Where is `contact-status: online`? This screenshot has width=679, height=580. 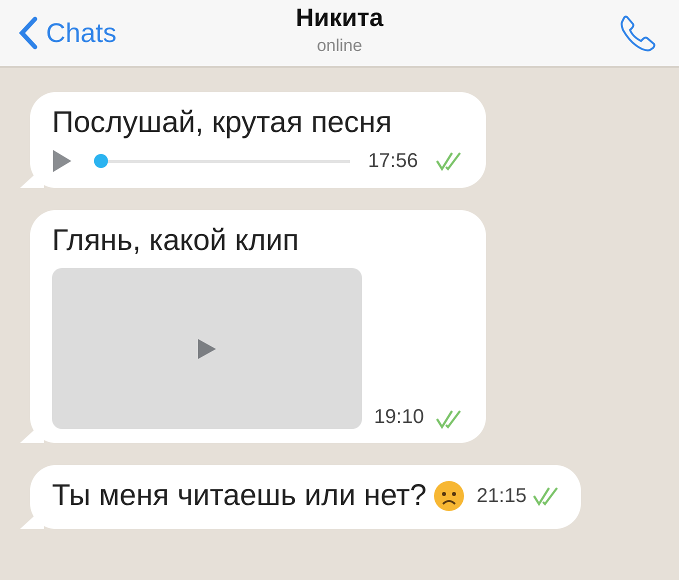
contact-status: online is located at coordinates (339, 46).